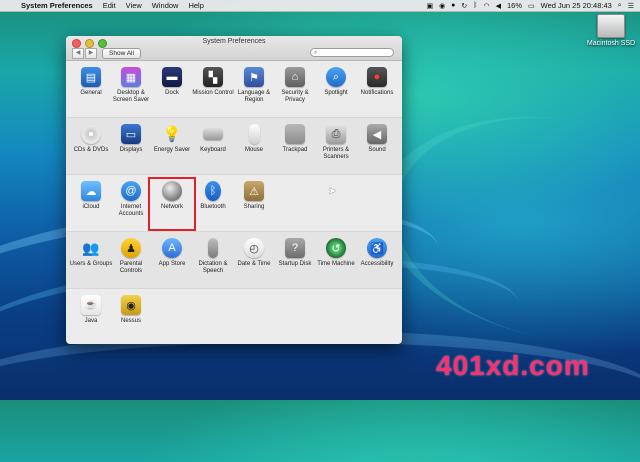 The image size is (640, 462). I want to click on forward-button: ▶, so click(91, 53).